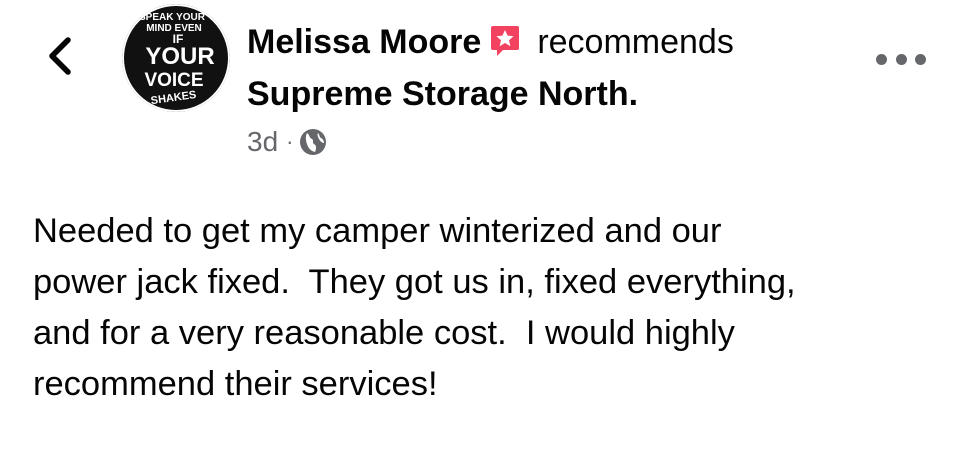 This screenshot has height=452, width=960. What do you see at coordinates (172, 17) in the screenshot?
I see `avatar-text-line: SPEAK YOUR` at bounding box center [172, 17].